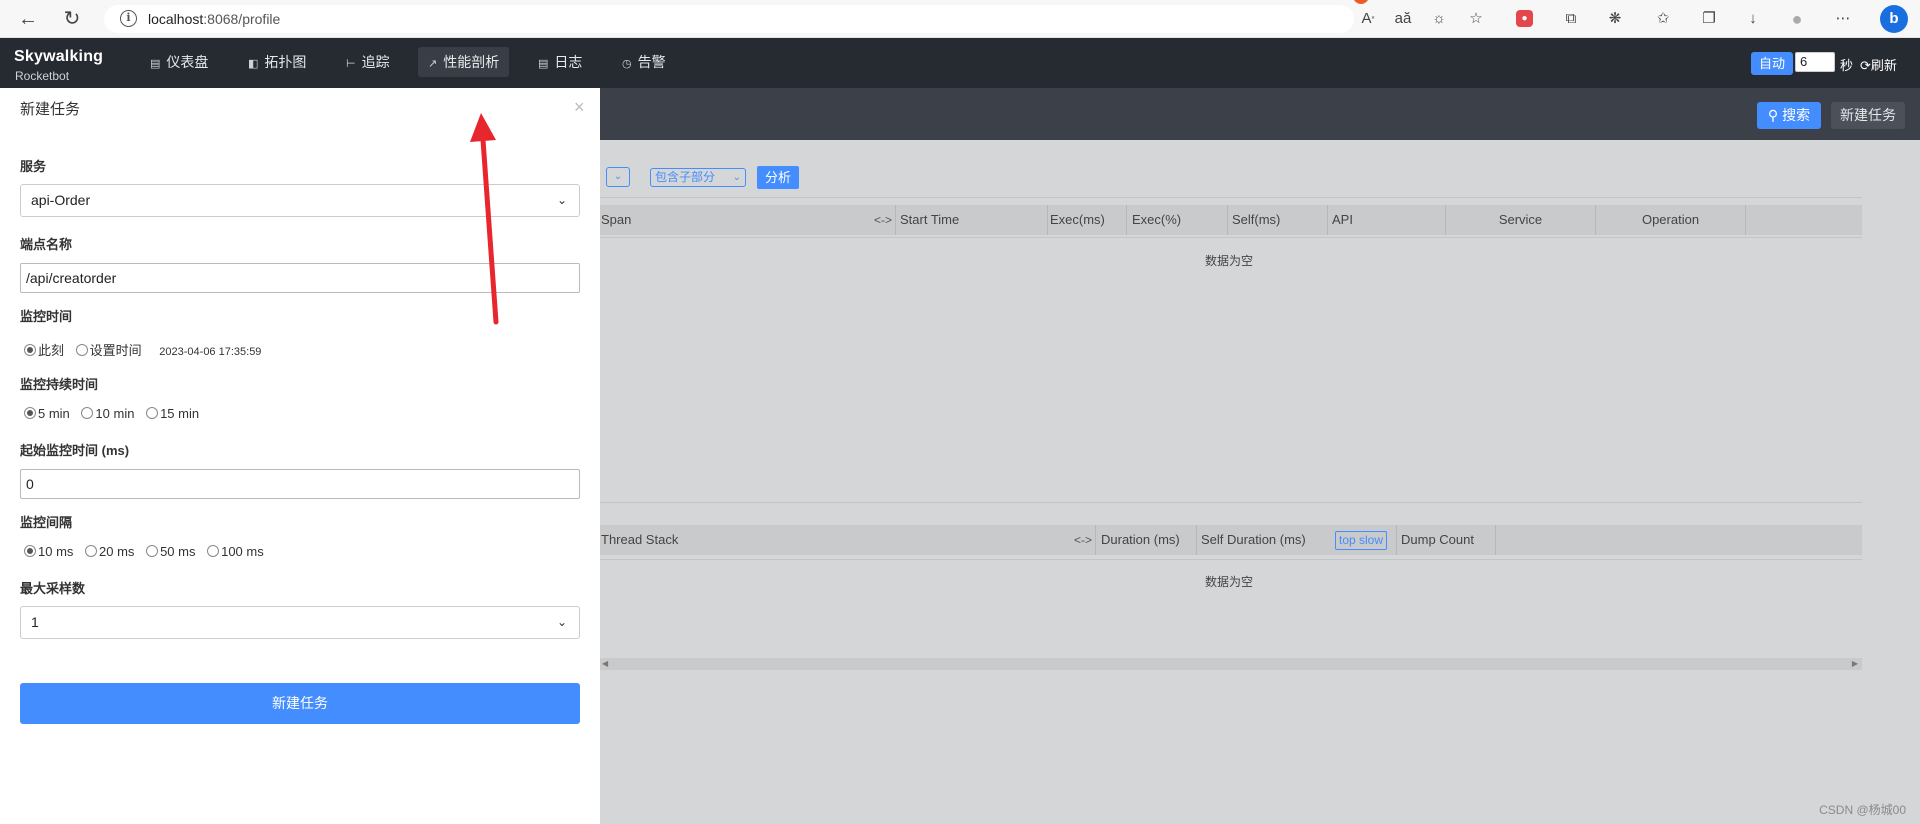  I want to click on seconds-label: 秒, so click(1847, 65).